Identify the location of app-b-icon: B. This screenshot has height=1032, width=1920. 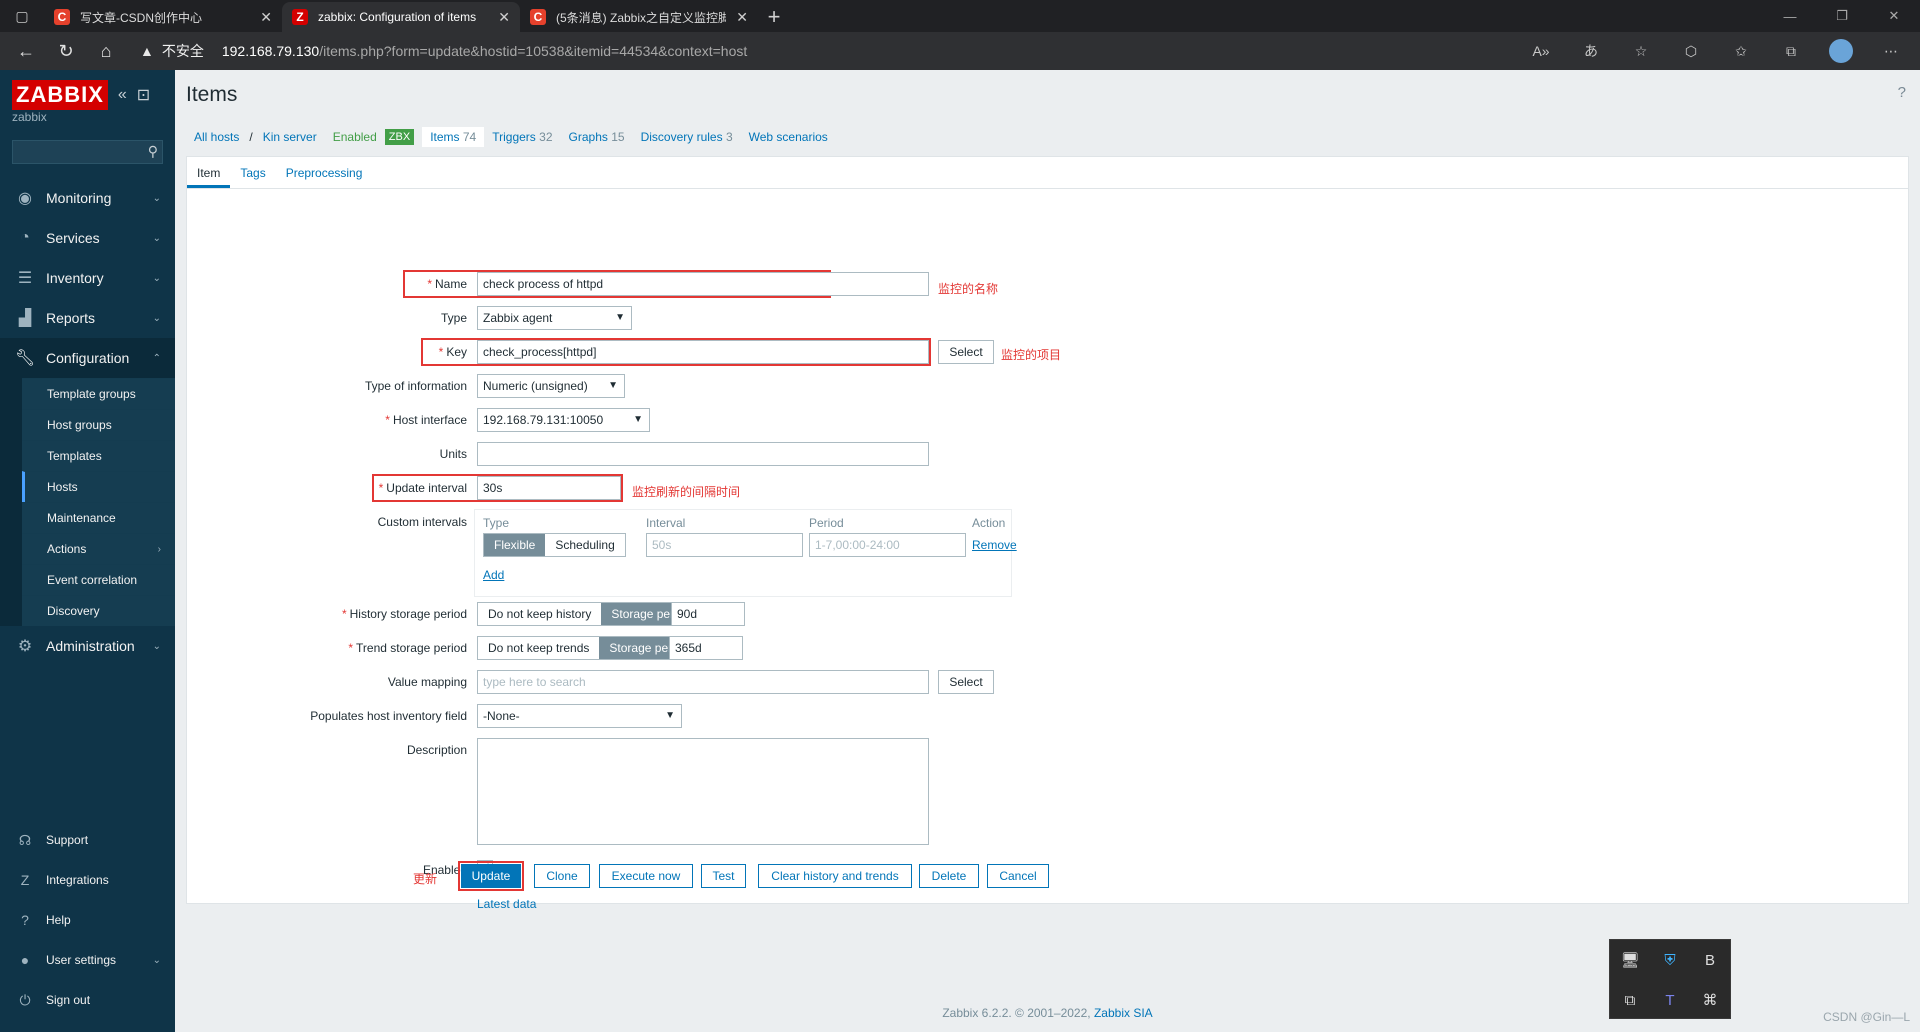
(1710, 960).